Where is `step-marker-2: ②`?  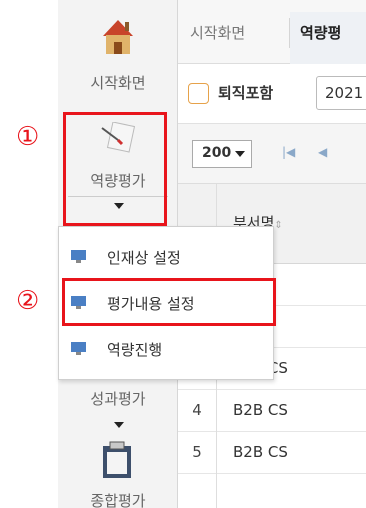
step-marker-2: ② is located at coordinates (28, 301).